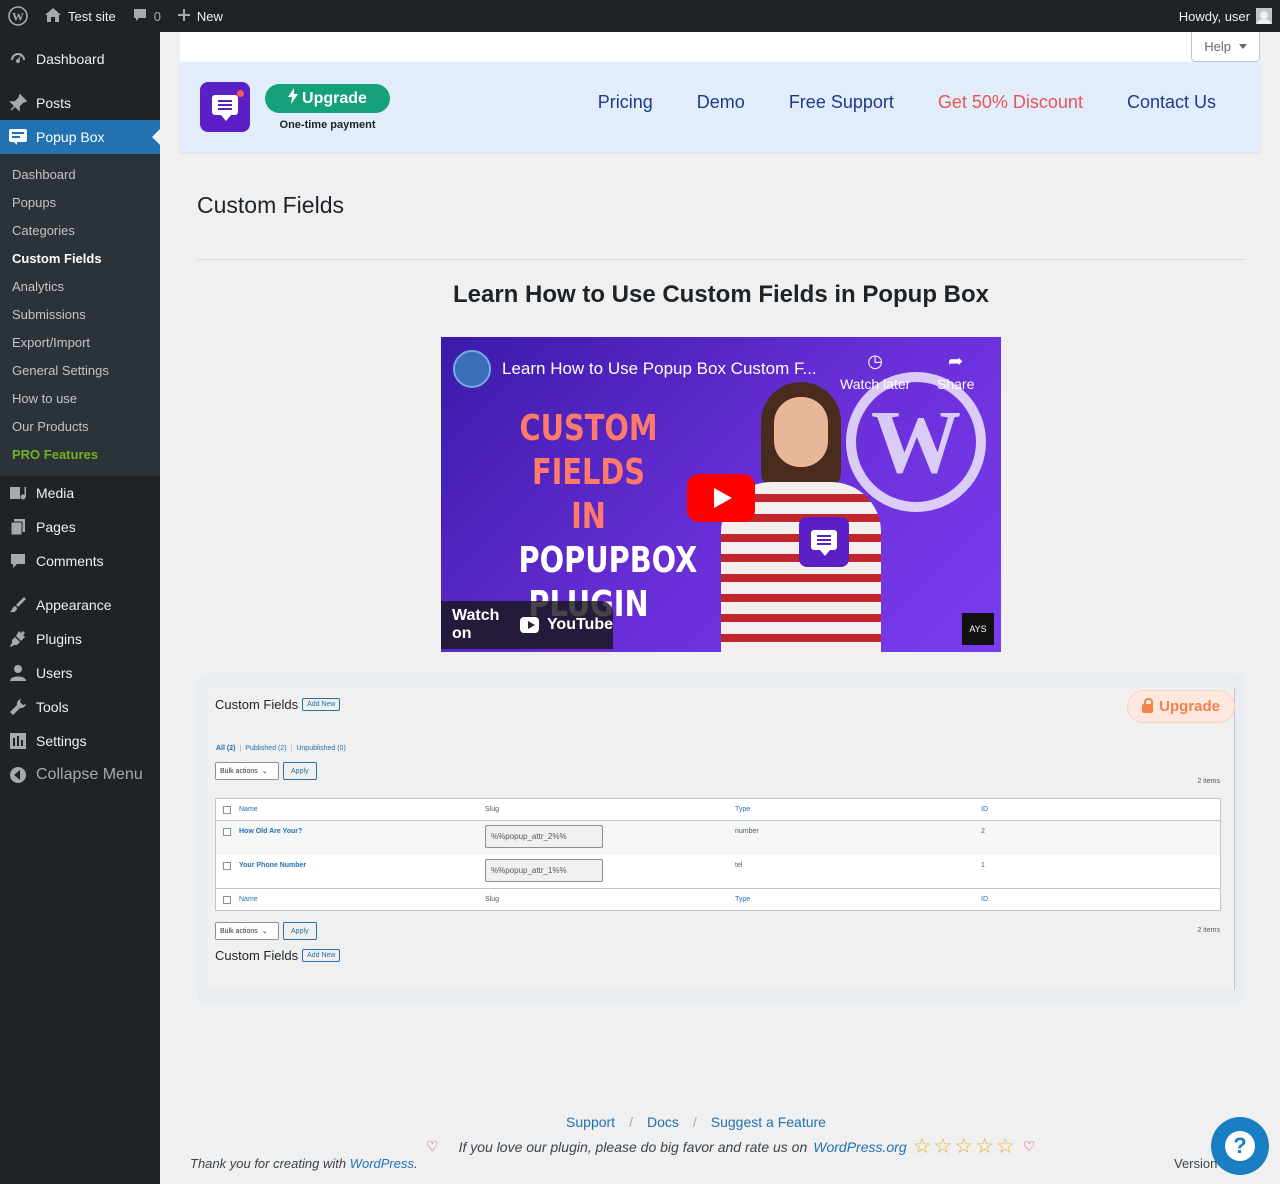 The width and height of the screenshot is (1280, 1184). What do you see at coordinates (80, 231) in the screenshot?
I see `submenu-categories: Categories` at bounding box center [80, 231].